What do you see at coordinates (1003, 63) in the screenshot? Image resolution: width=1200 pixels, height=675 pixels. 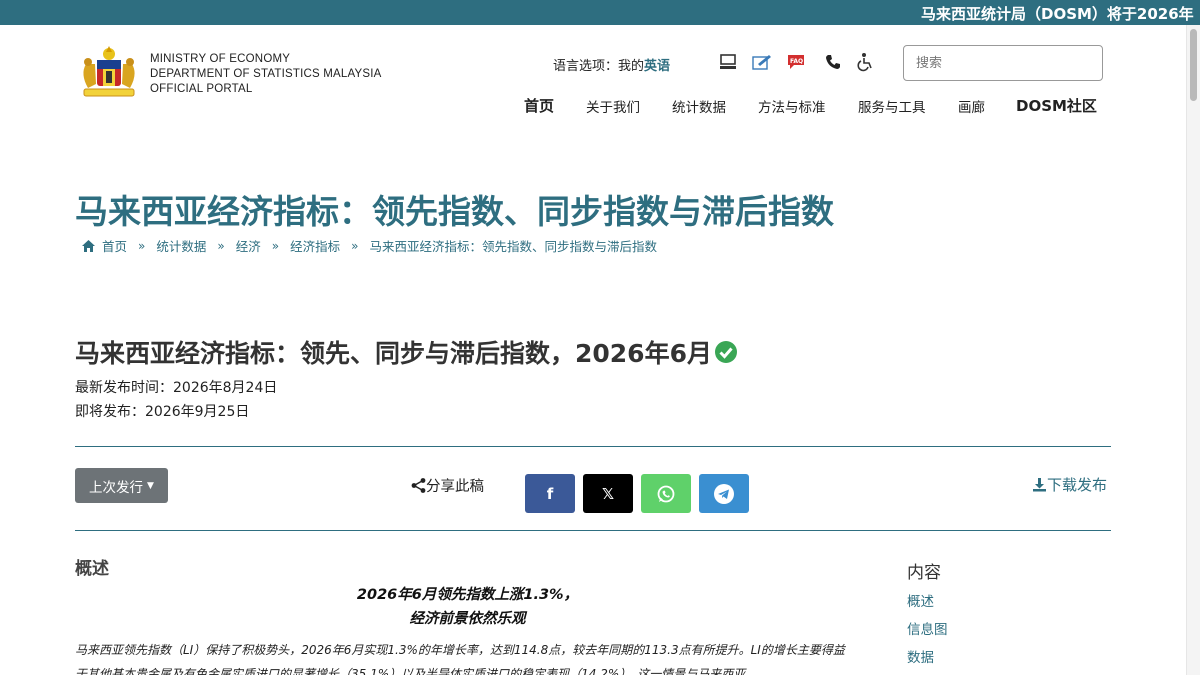 I see `search-input` at bounding box center [1003, 63].